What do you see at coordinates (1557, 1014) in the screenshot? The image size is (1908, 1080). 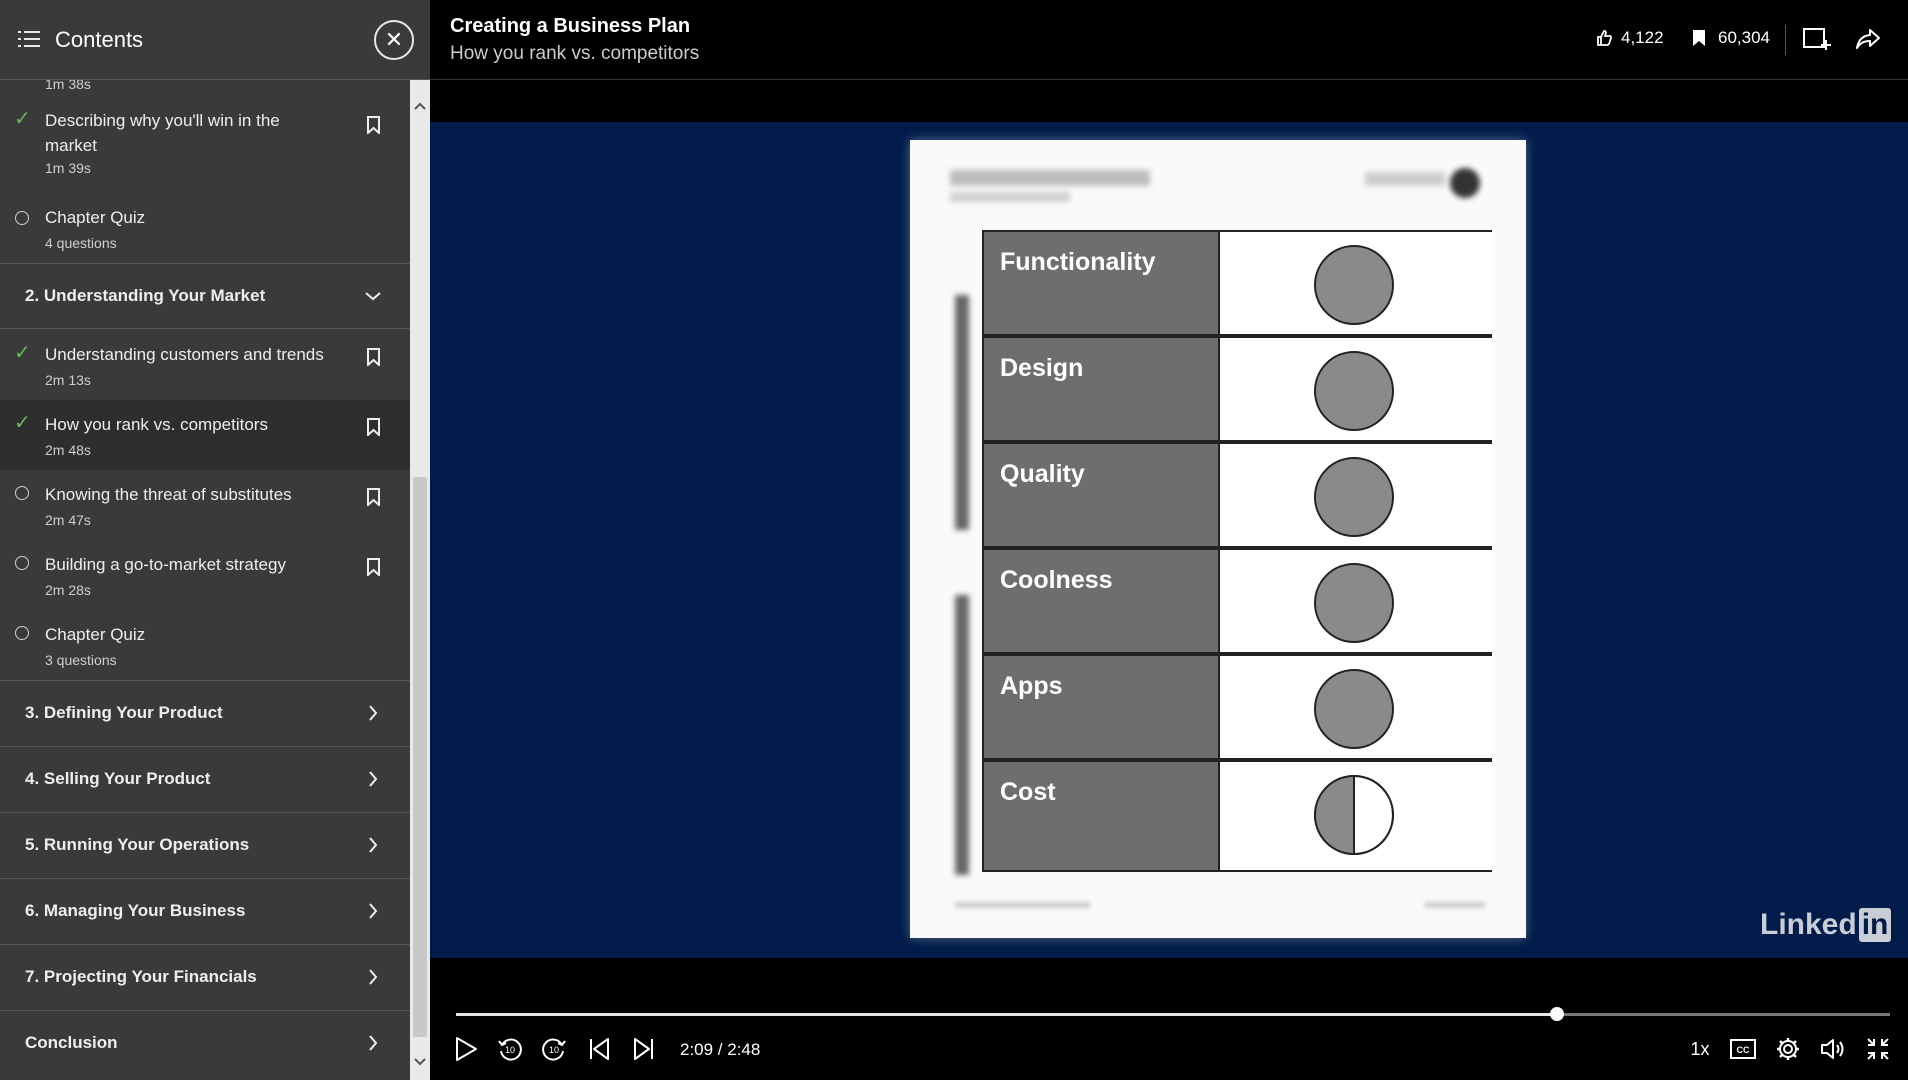 I see `seek-bar-handle` at bounding box center [1557, 1014].